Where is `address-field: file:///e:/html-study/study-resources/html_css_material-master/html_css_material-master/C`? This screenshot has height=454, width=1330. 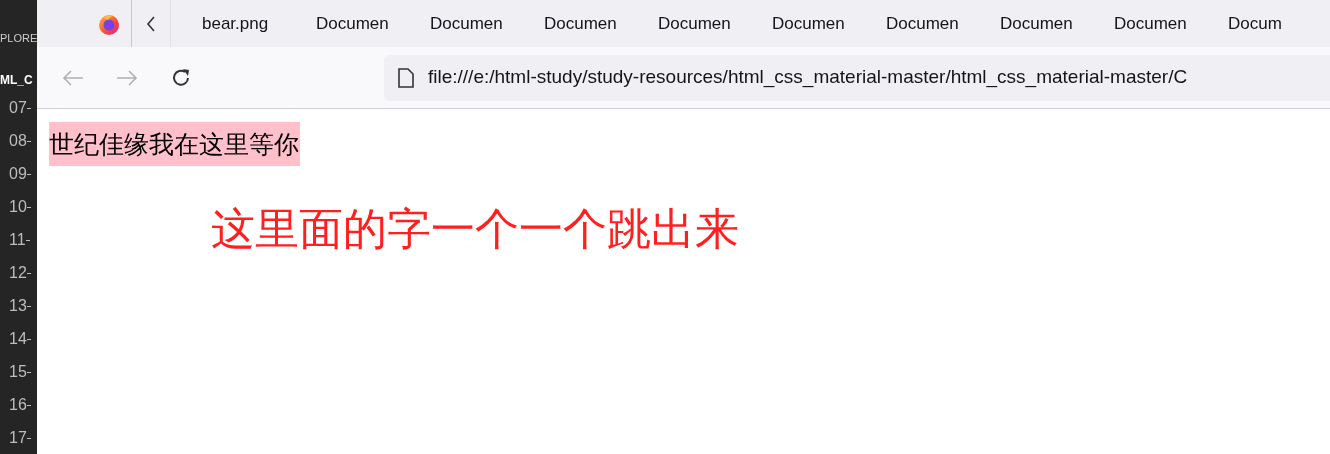
address-field: file:///e:/html-study/study-resources/html_css_material-master/html_css_material-master/C is located at coordinates (857, 77).